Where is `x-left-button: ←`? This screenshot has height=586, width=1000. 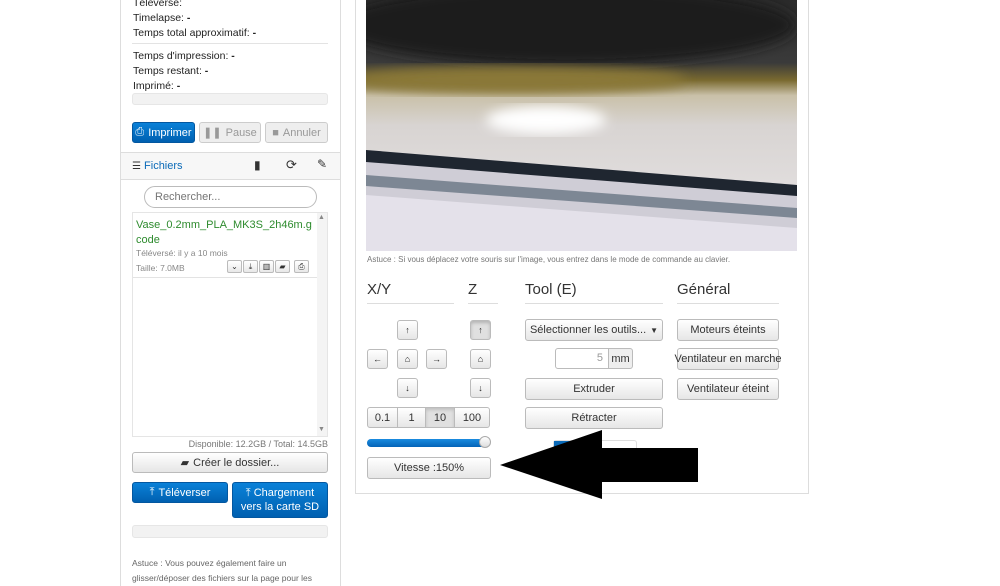
x-left-button: ← is located at coordinates (377, 359).